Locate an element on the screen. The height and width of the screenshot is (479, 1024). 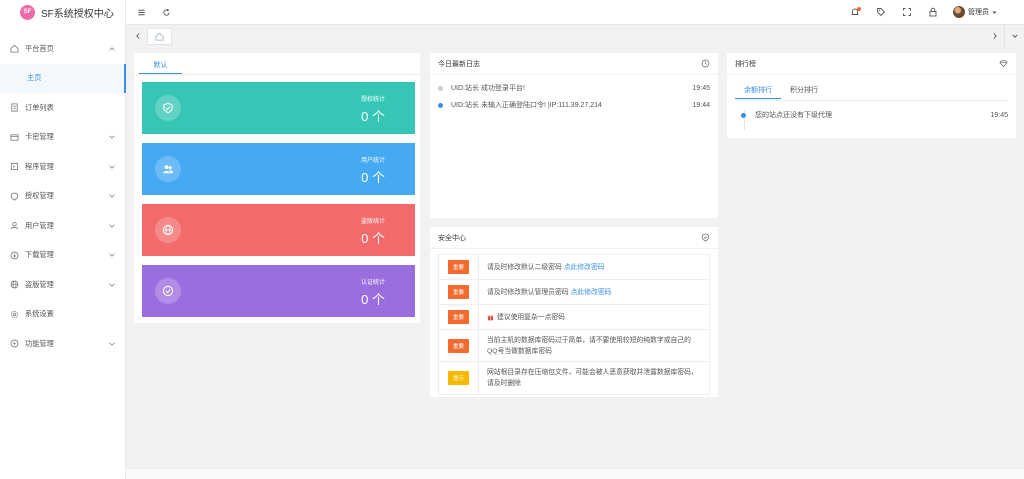
security-row: 重要 请及时修改默认二级密码 点此修改密码 is located at coordinates (574, 267).